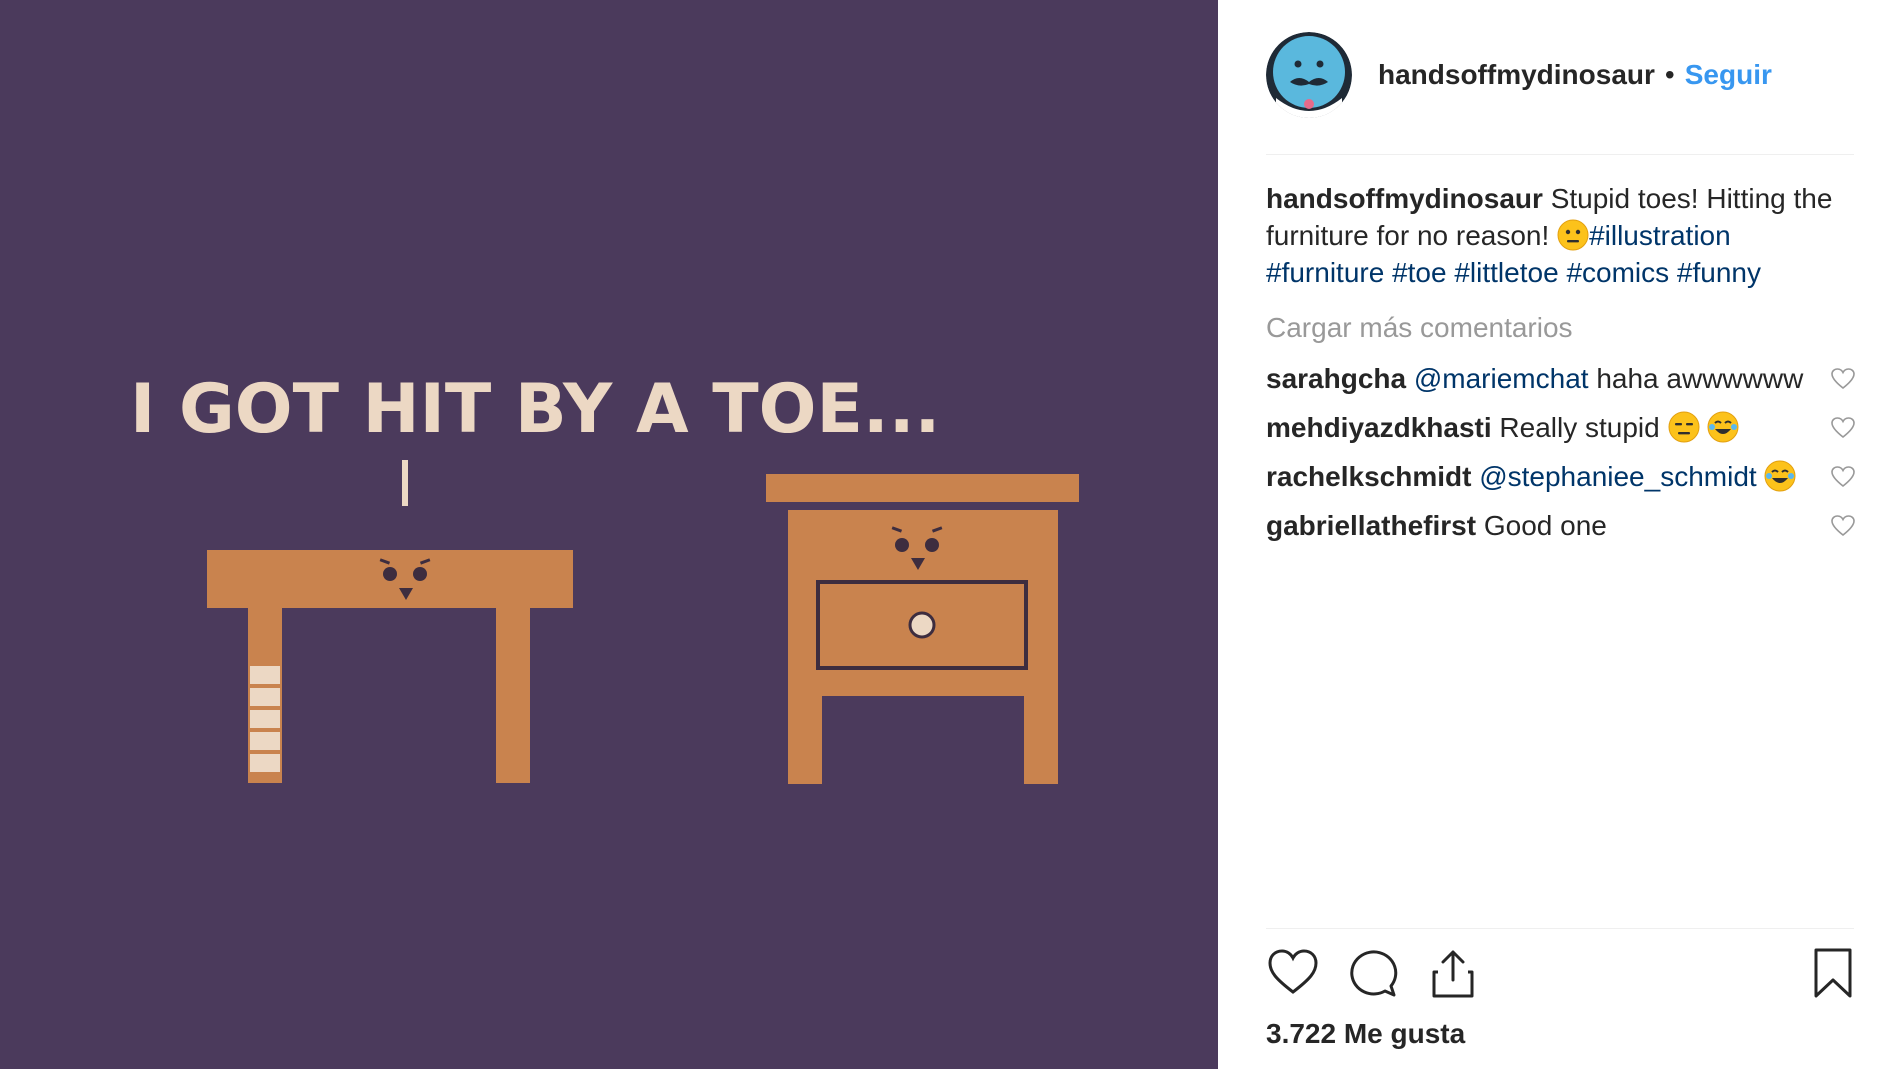 The height and width of the screenshot is (1069, 1900). Describe the element at coordinates (1700, 378) in the screenshot. I see `comment-text: haha awwwwww` at that location.